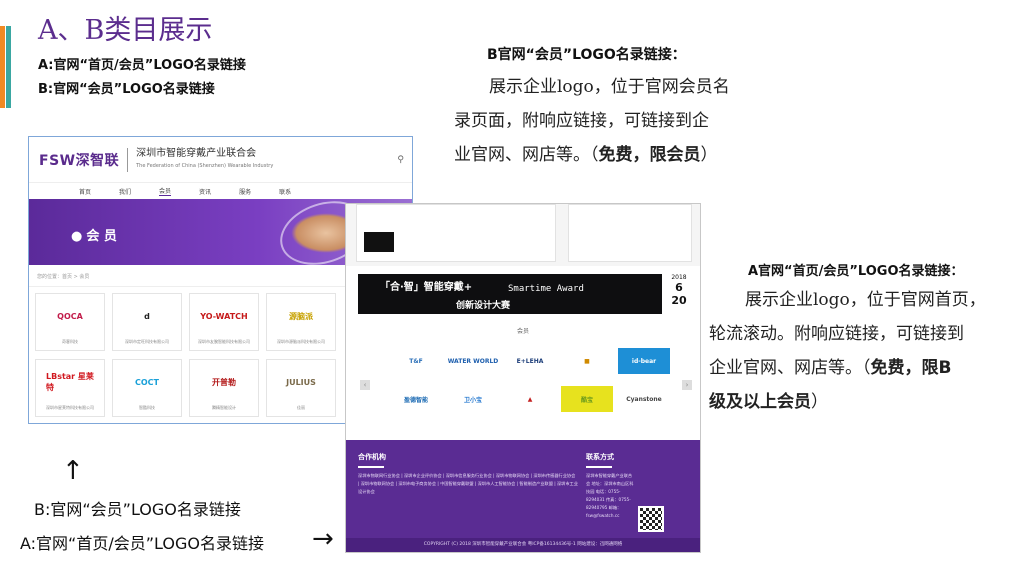 Image resolution: width=1024 pixels, height=576 pixels. What do you see at coordinates (365, 385) in the screenshot?
I see `carousel-prev-icon: ‹` at bounding box center [365, 385].